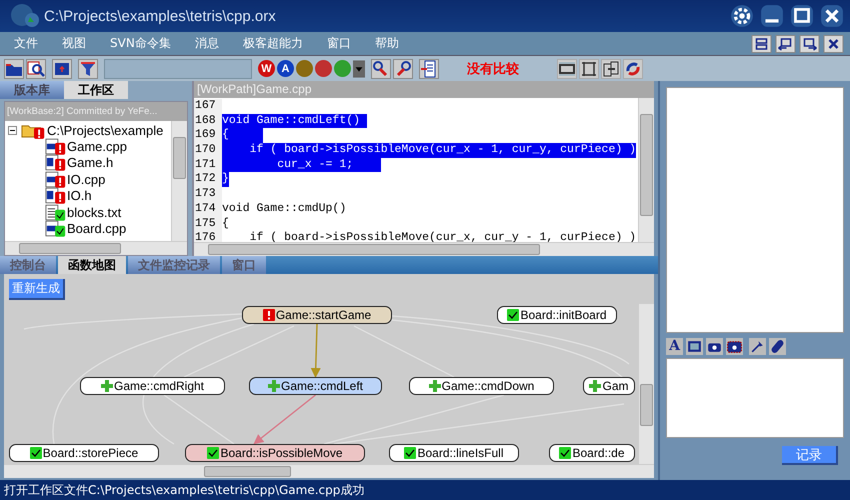  I want to click on app-logo-icon, so click(25, 16).